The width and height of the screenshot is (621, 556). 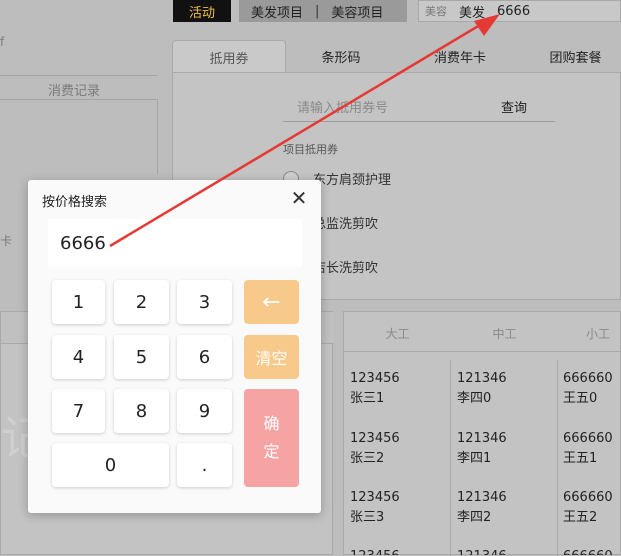 I want to click on clear-label: 清空, so click(x=271, y=358).